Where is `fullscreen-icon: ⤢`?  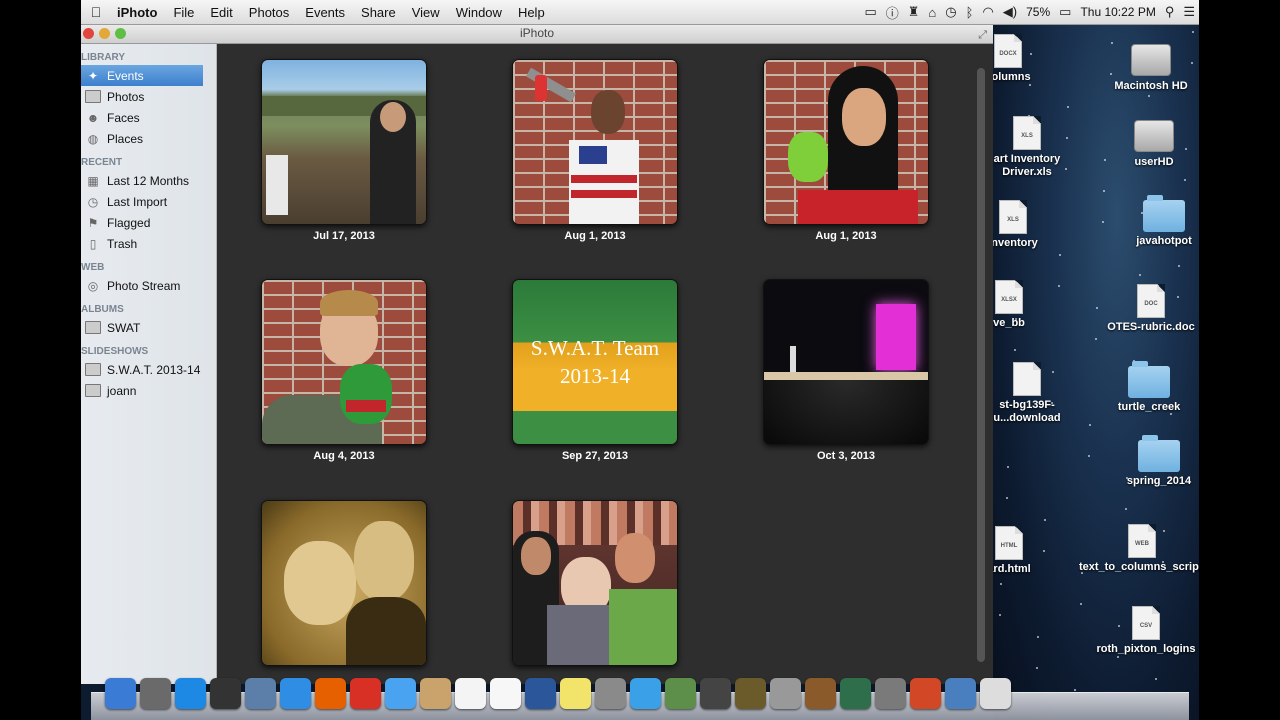
fullscreen-icon: ⤢ is located at coordinates (982, 35).